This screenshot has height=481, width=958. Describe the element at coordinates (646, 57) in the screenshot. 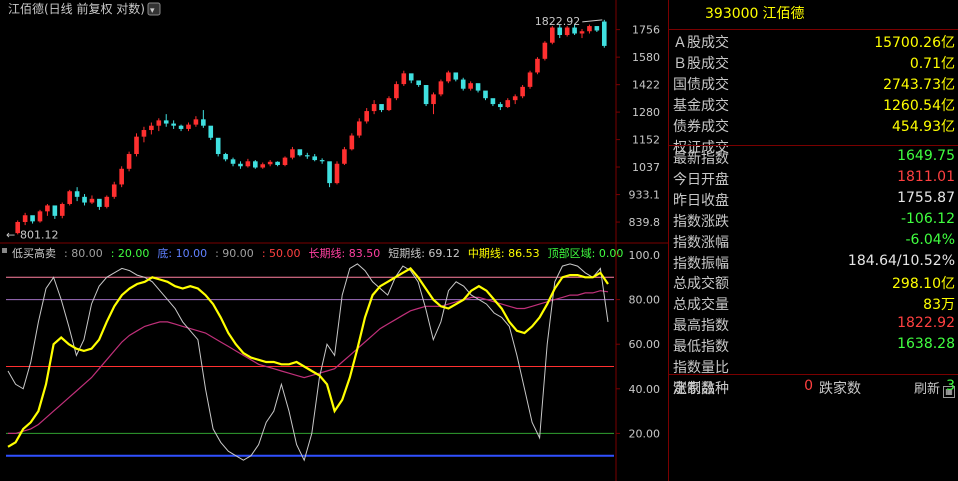

I see `price-tick-label: 1580` at that location.